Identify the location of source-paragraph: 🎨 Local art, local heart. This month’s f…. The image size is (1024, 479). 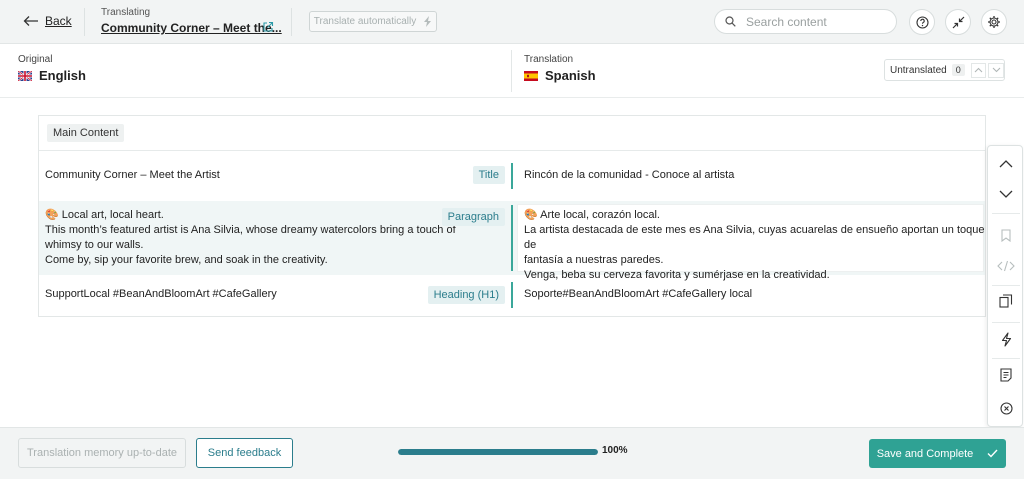
(250, 238).